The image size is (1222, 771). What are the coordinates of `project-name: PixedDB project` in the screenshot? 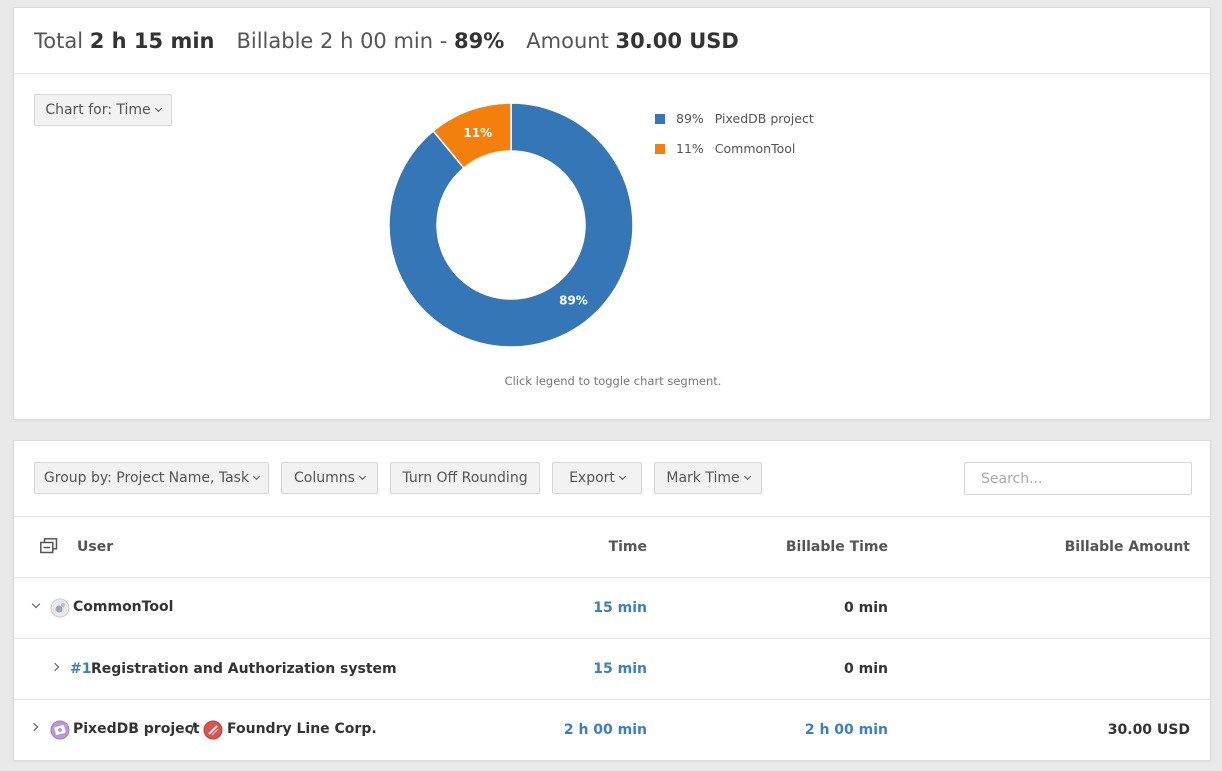 It's located at (136, 729).